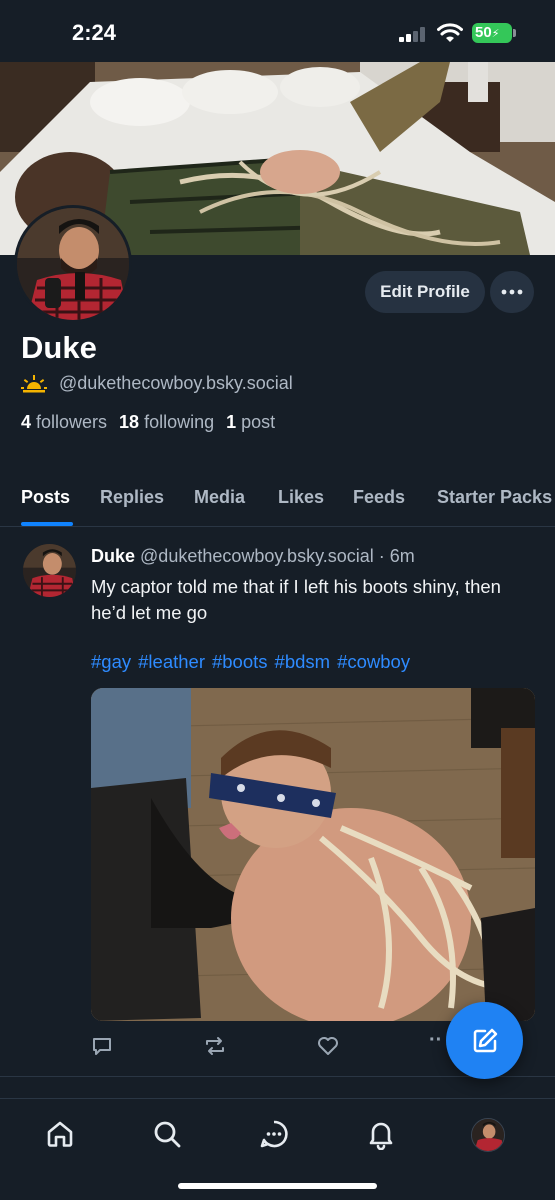  Describe the element at coordinates (257, 556) in the screenshot. I see `post-author-handle: @dukethecowboy.bsky.social` at that location.